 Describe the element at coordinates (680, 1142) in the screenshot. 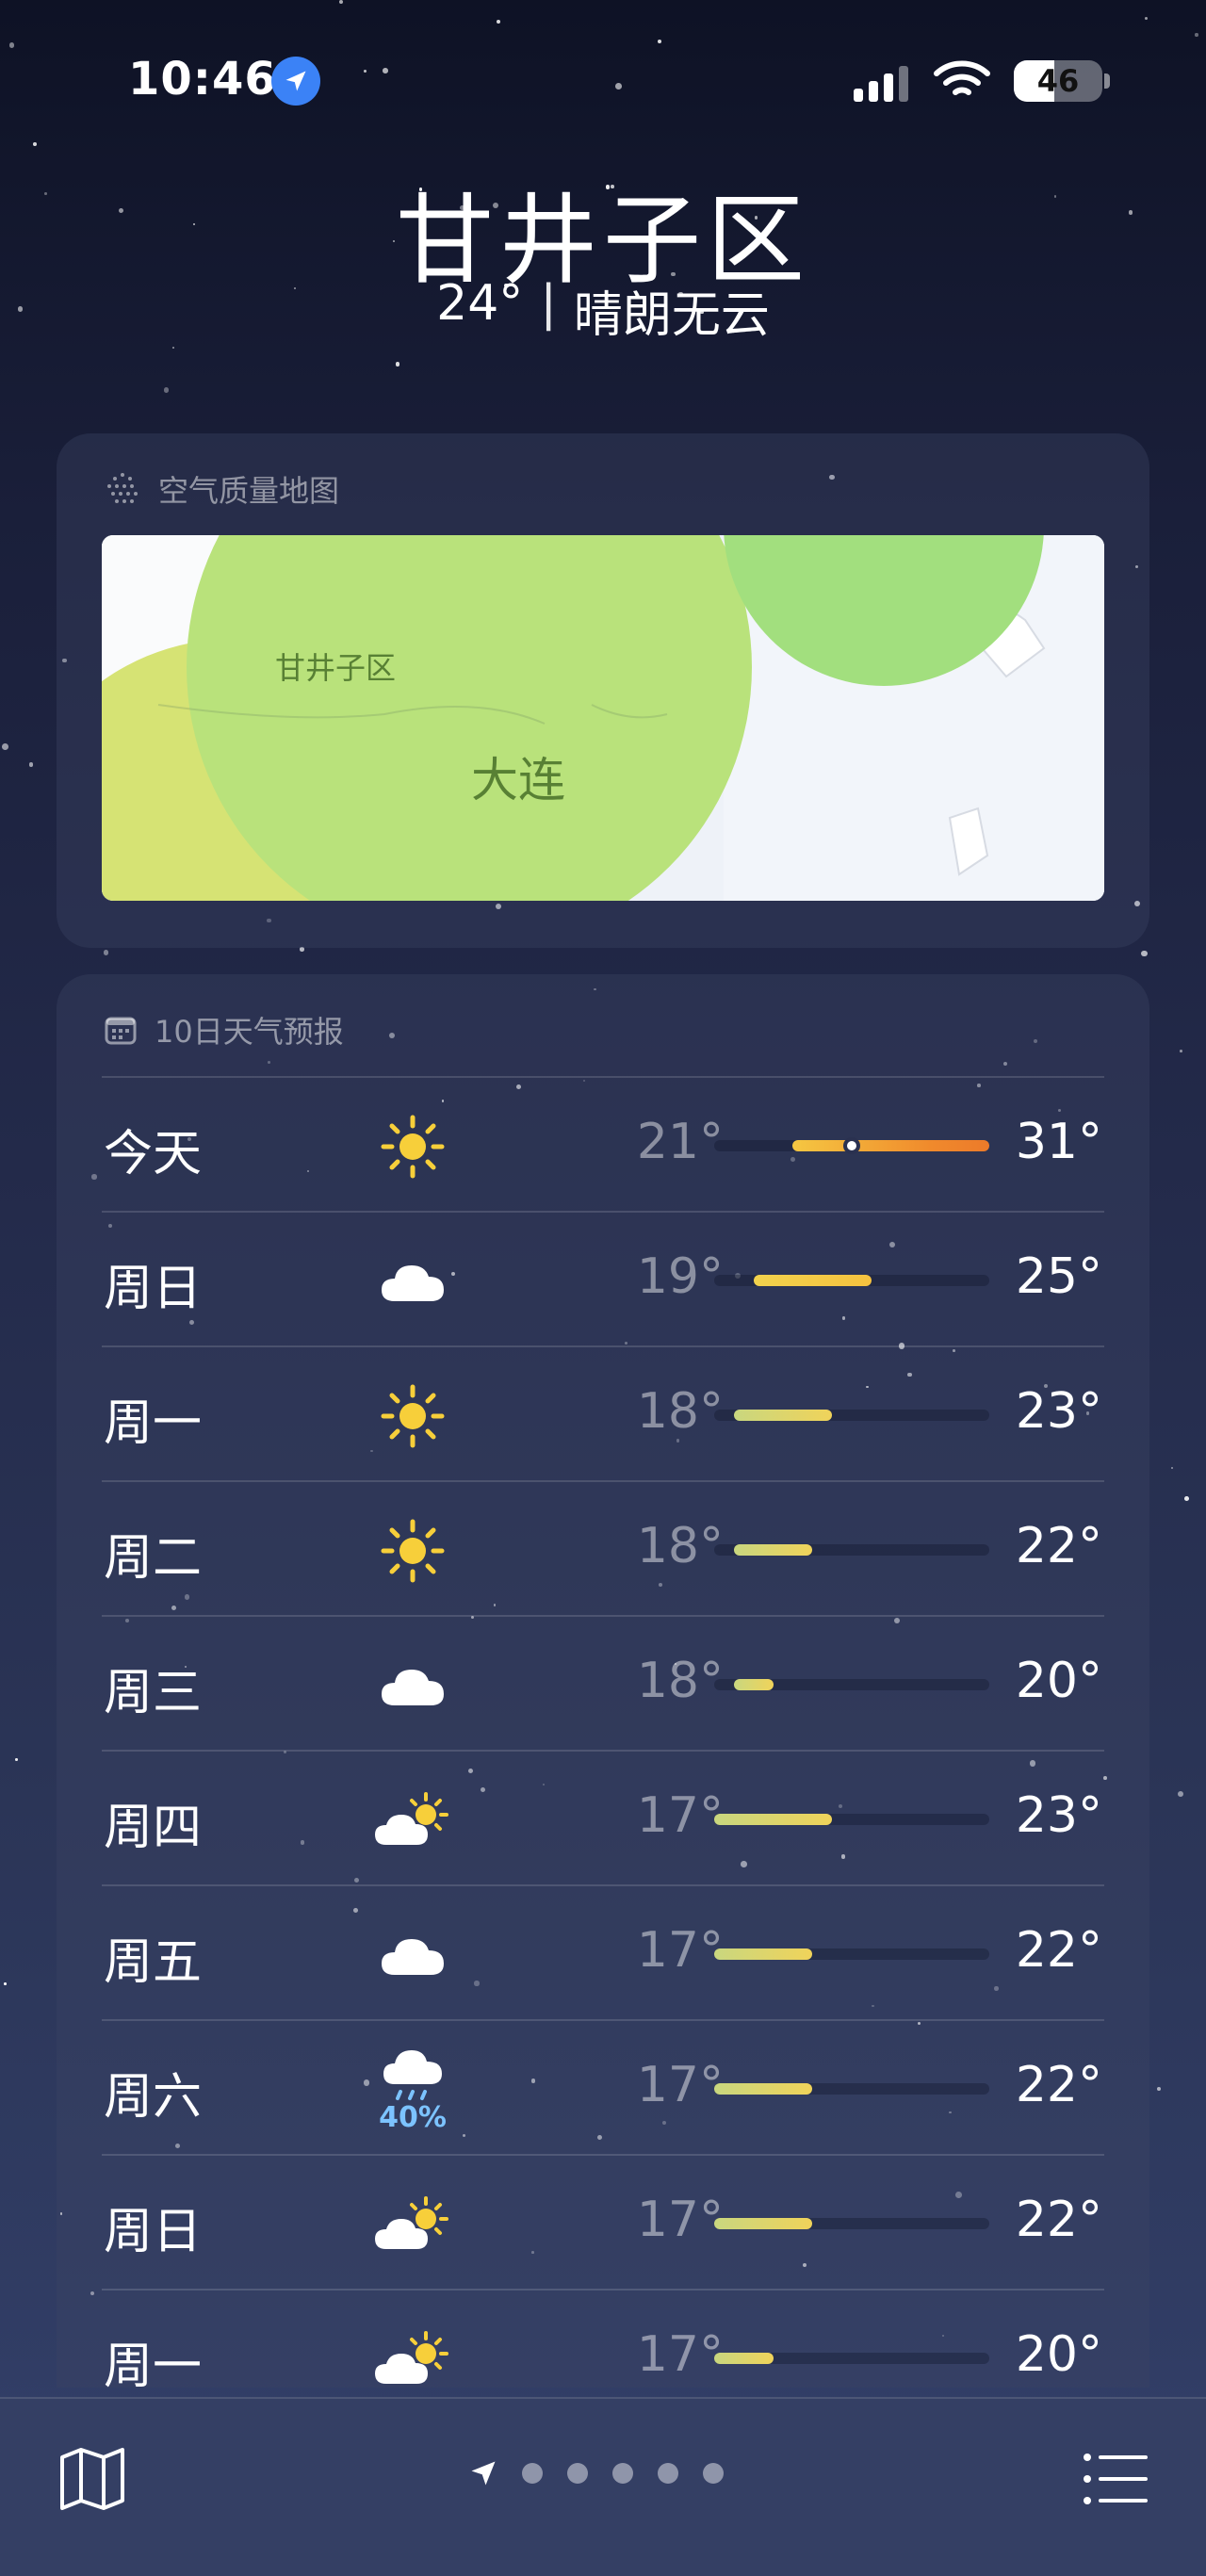

I see `forecast-low: 21°` at that location.